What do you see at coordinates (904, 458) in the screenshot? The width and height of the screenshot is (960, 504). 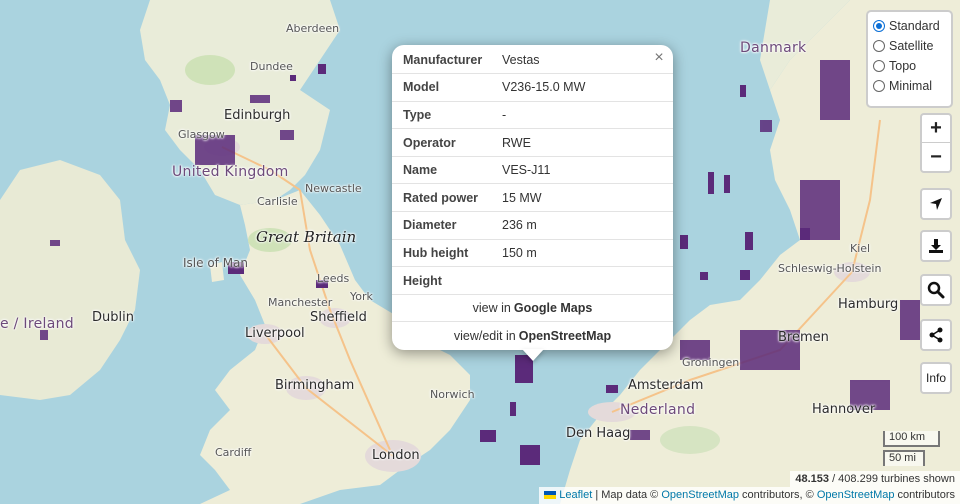 I see `scale-mi: 50 mi` at bounding box center [904, 458].